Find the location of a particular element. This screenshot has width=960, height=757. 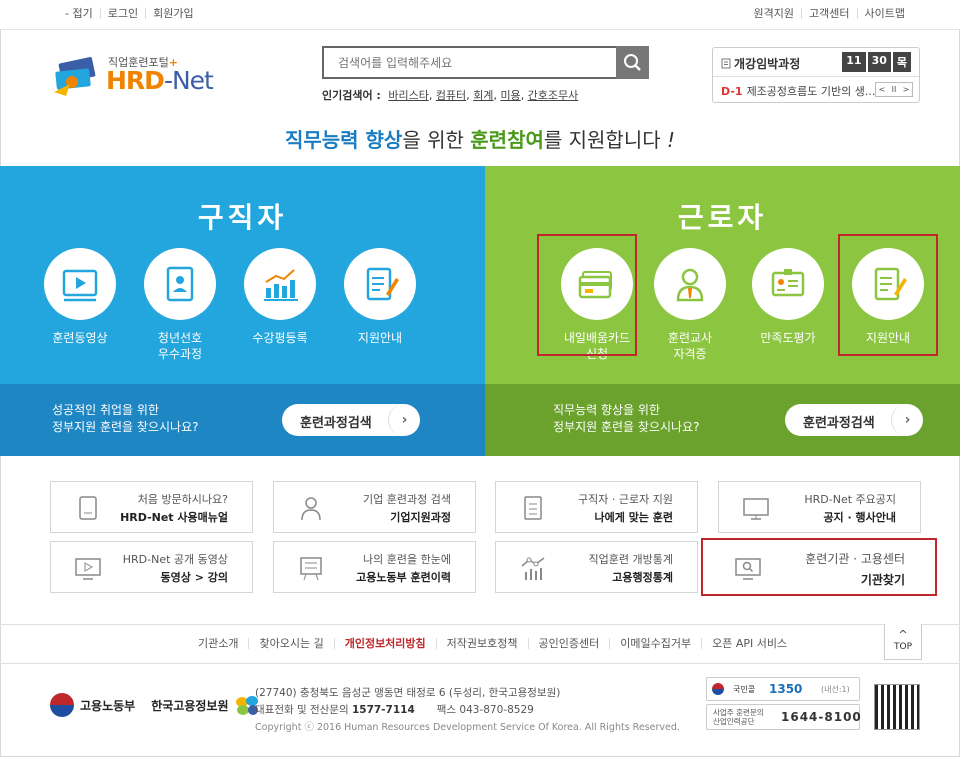

footer-link-privacy: 개인정보처리방침 is located at coordinates (384, 643).